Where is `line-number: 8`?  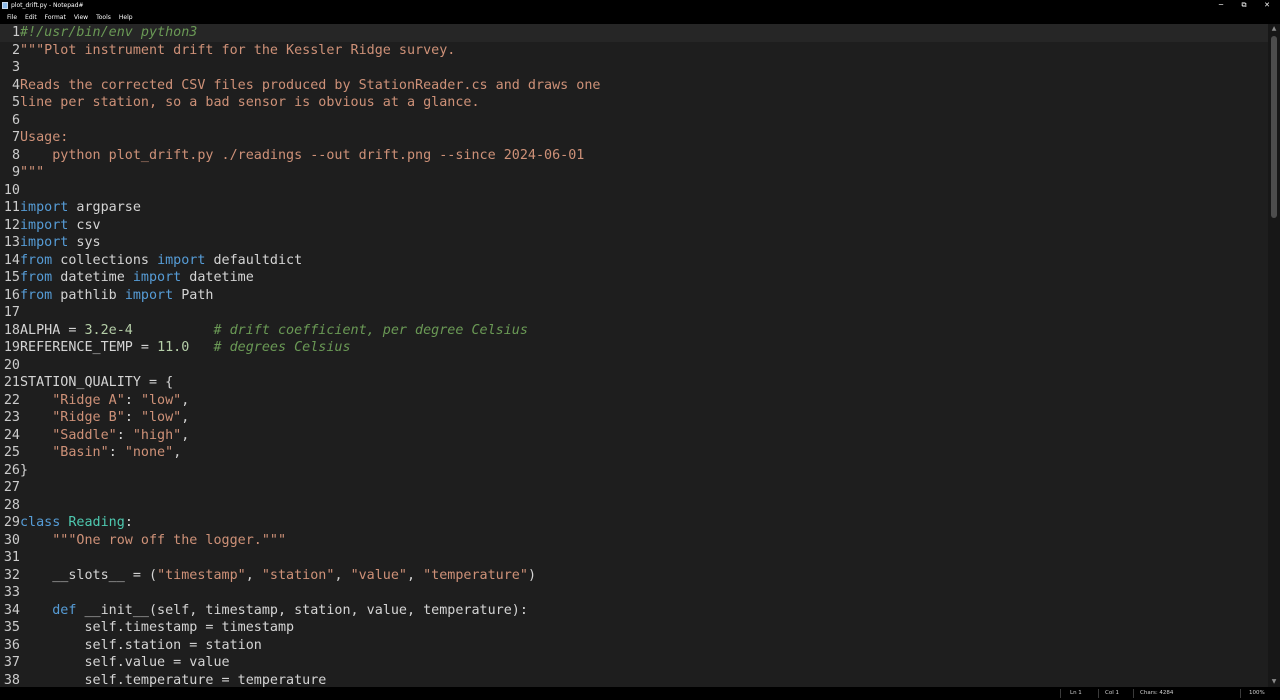 line-number: 8 is located at coordinates (15, 155).